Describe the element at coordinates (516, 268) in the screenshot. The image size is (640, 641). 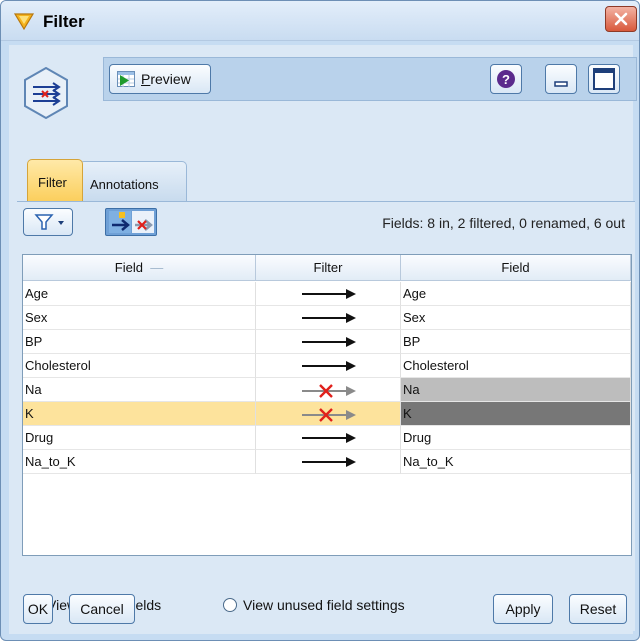
I see `header-field-out: Field` at that location.